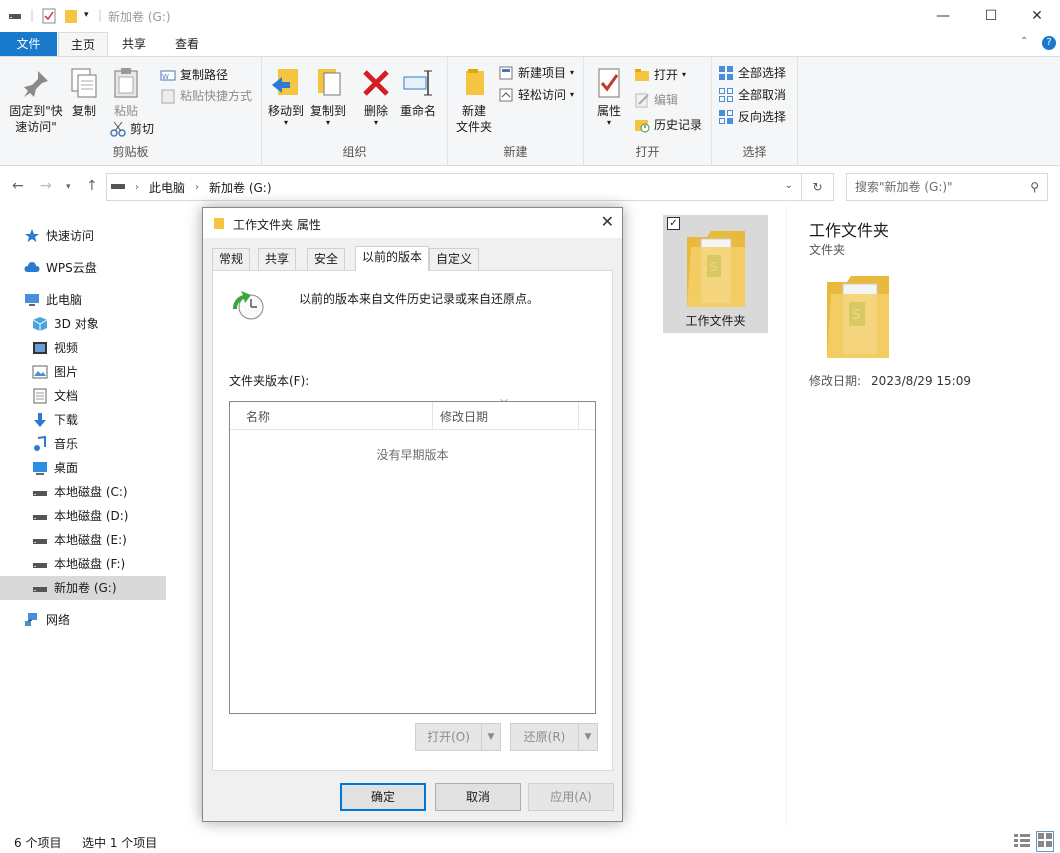 Image resolution: width=1060 pixels, height=853 pixels. What do you see at coordinates (656, 100) in the screenshot?
I see `edit-button: 编辑` at bounding box center [656, 100].